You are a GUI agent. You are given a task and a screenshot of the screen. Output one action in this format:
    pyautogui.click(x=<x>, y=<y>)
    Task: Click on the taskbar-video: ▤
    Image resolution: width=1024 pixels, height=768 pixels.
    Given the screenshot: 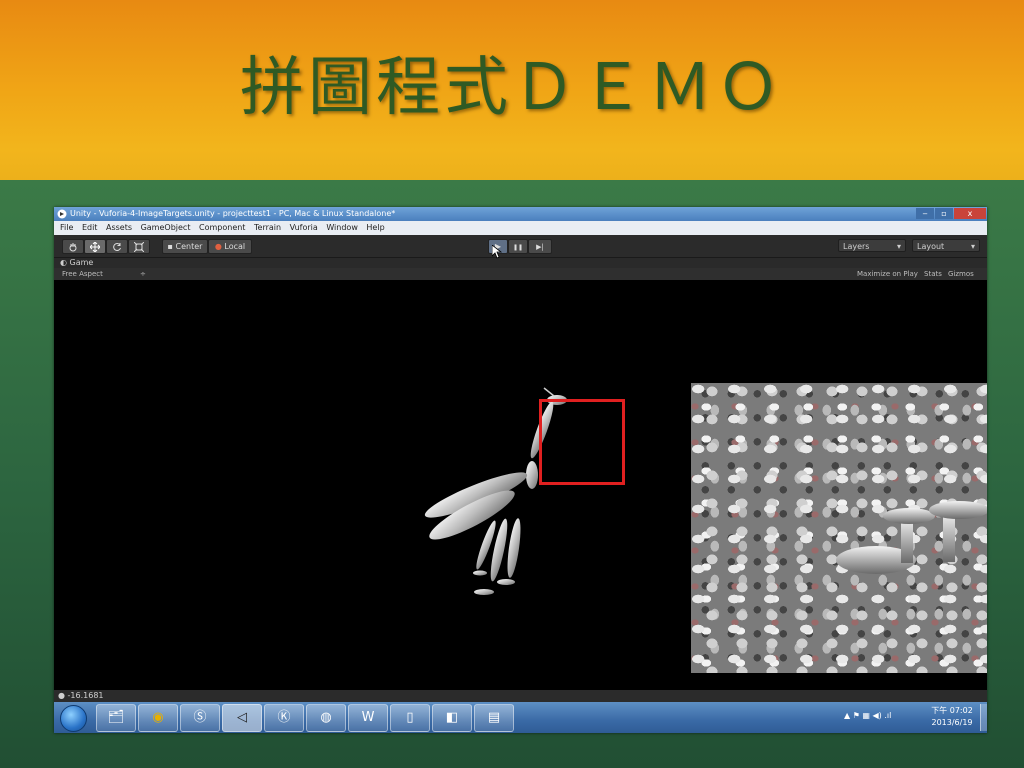 What is the action you would take?
    pyautogui.click(x=494, y=718)
    